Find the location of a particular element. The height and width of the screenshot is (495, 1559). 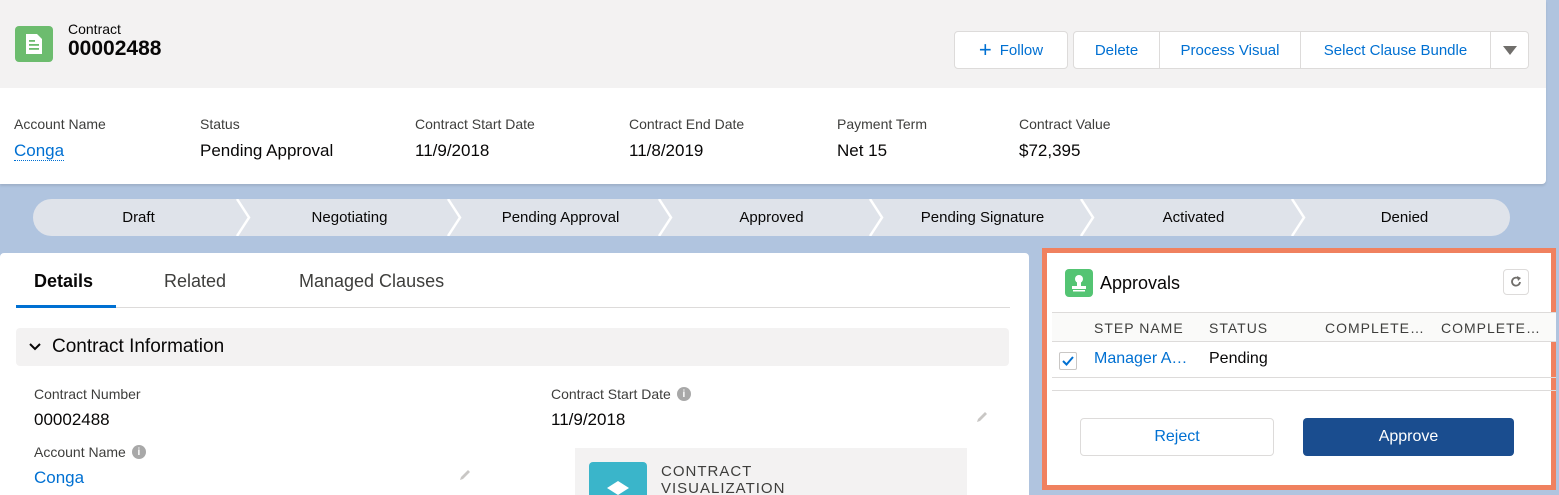

field-label: Contract End Date is located at coordinates (687, 124).